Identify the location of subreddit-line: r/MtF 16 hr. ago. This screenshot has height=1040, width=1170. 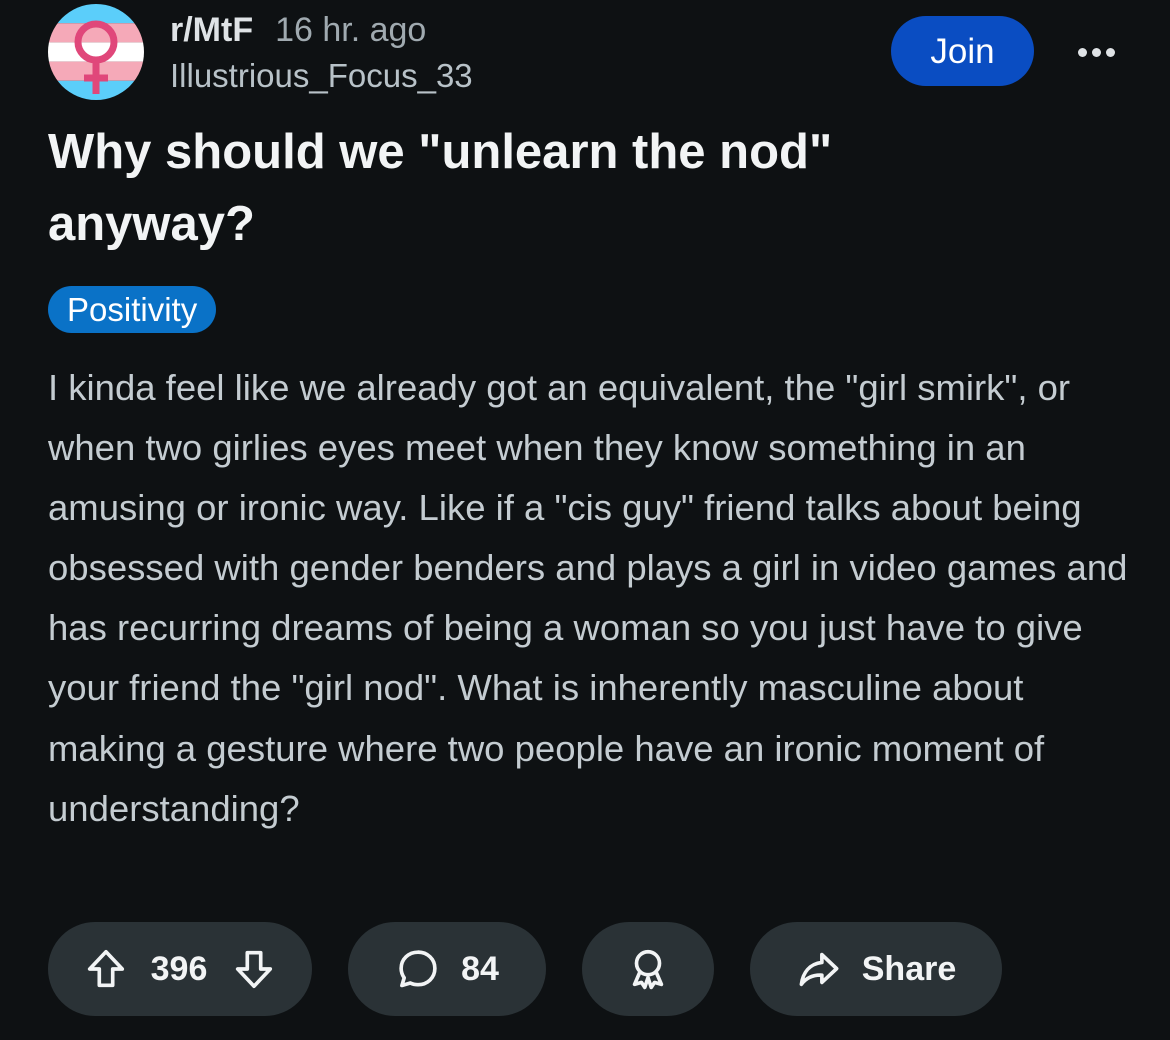
(298, 30).